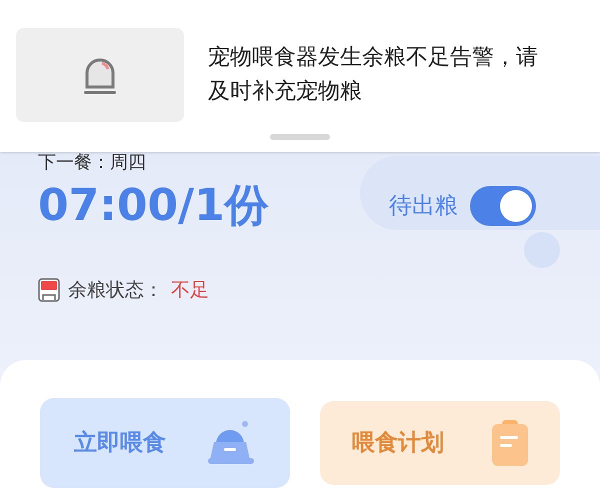  Describe the element at coordinates (190, 290) in the screenshot. I see `food-status-value: 不足` at that location.